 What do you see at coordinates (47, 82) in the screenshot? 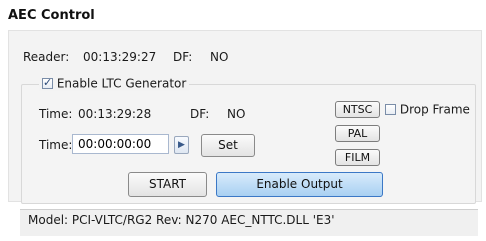
I see `checkbox-checked-icon` at bounding box center [47, 82].